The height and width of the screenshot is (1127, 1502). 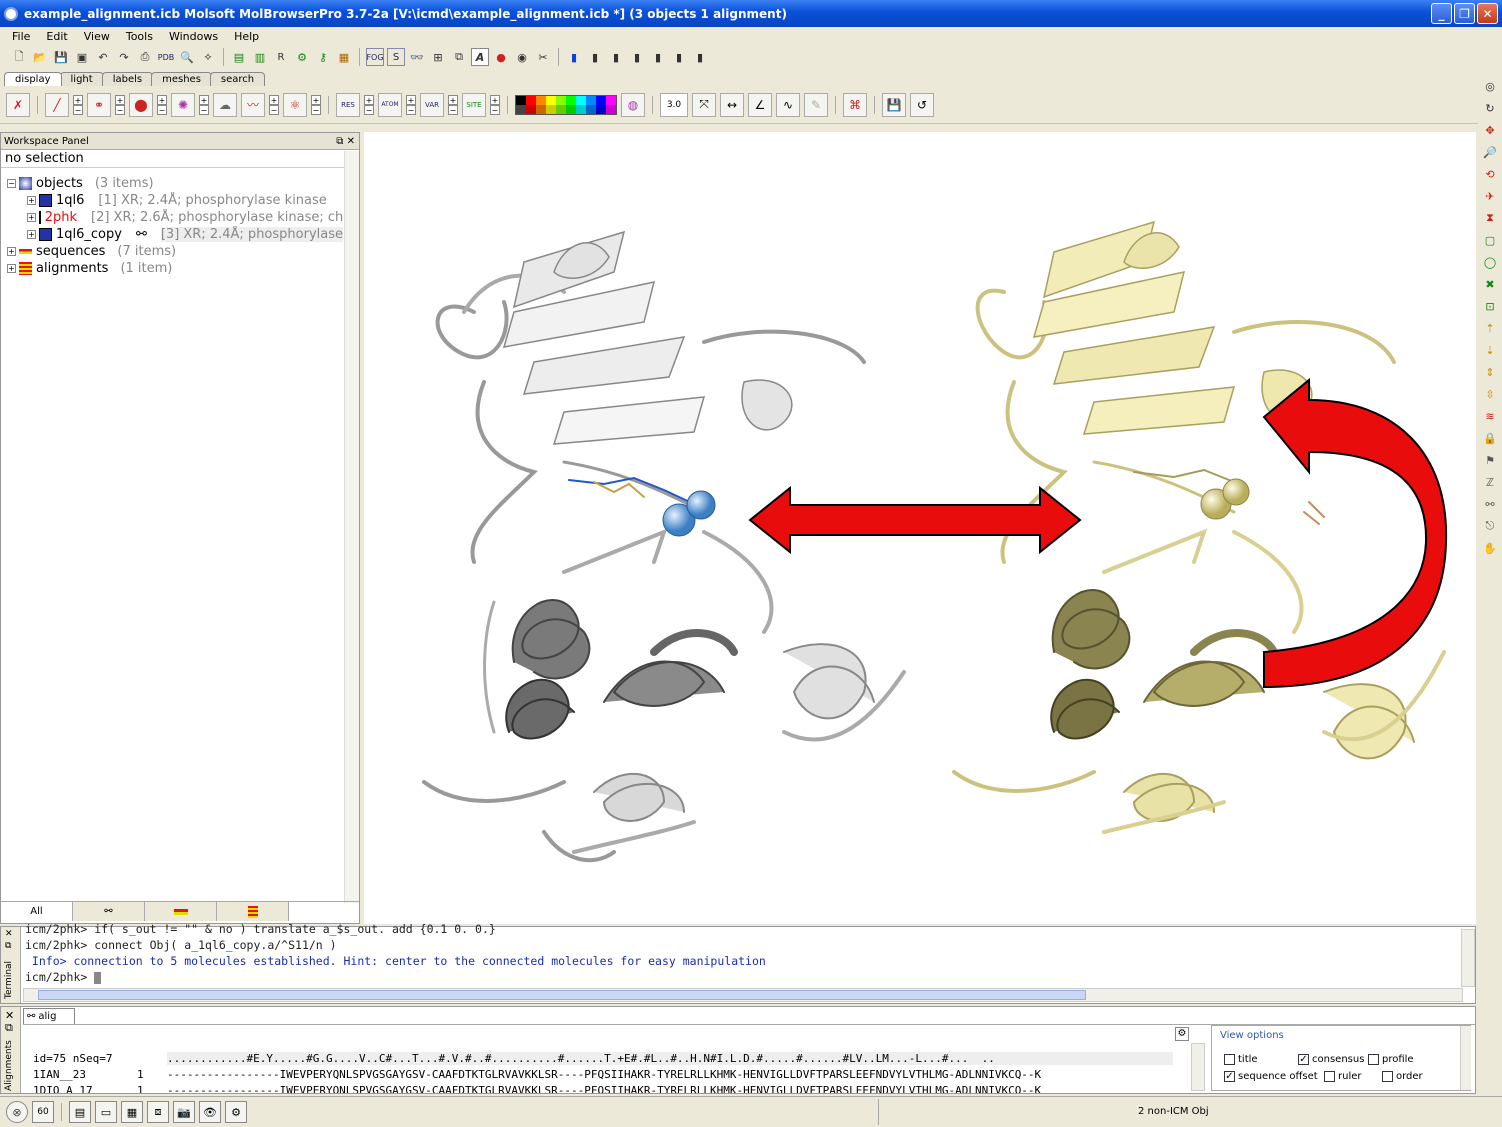 I want to click on surface-icon: ☁, so click(x=225, y=104).